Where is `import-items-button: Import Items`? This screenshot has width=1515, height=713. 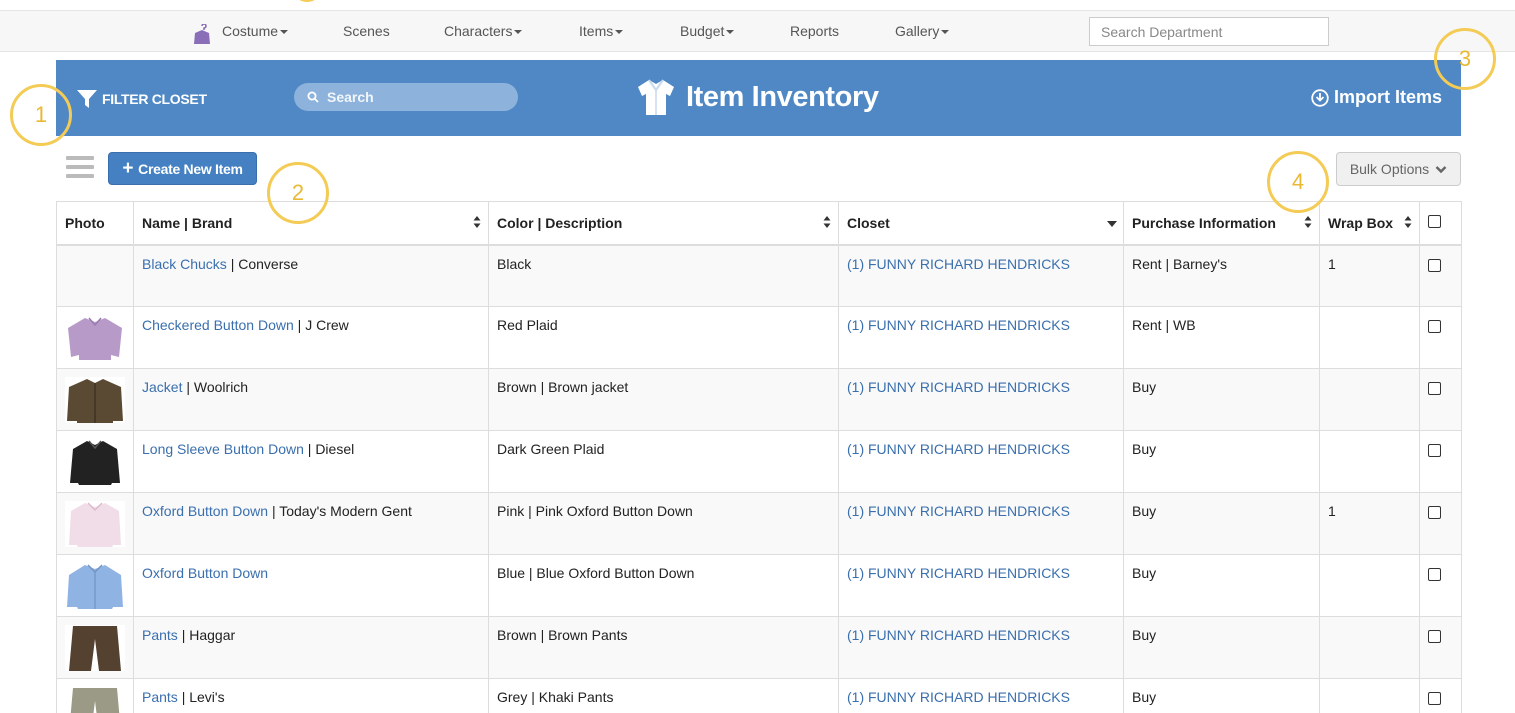
import-items-button: Import Items is located at coordinates (1376, 97).